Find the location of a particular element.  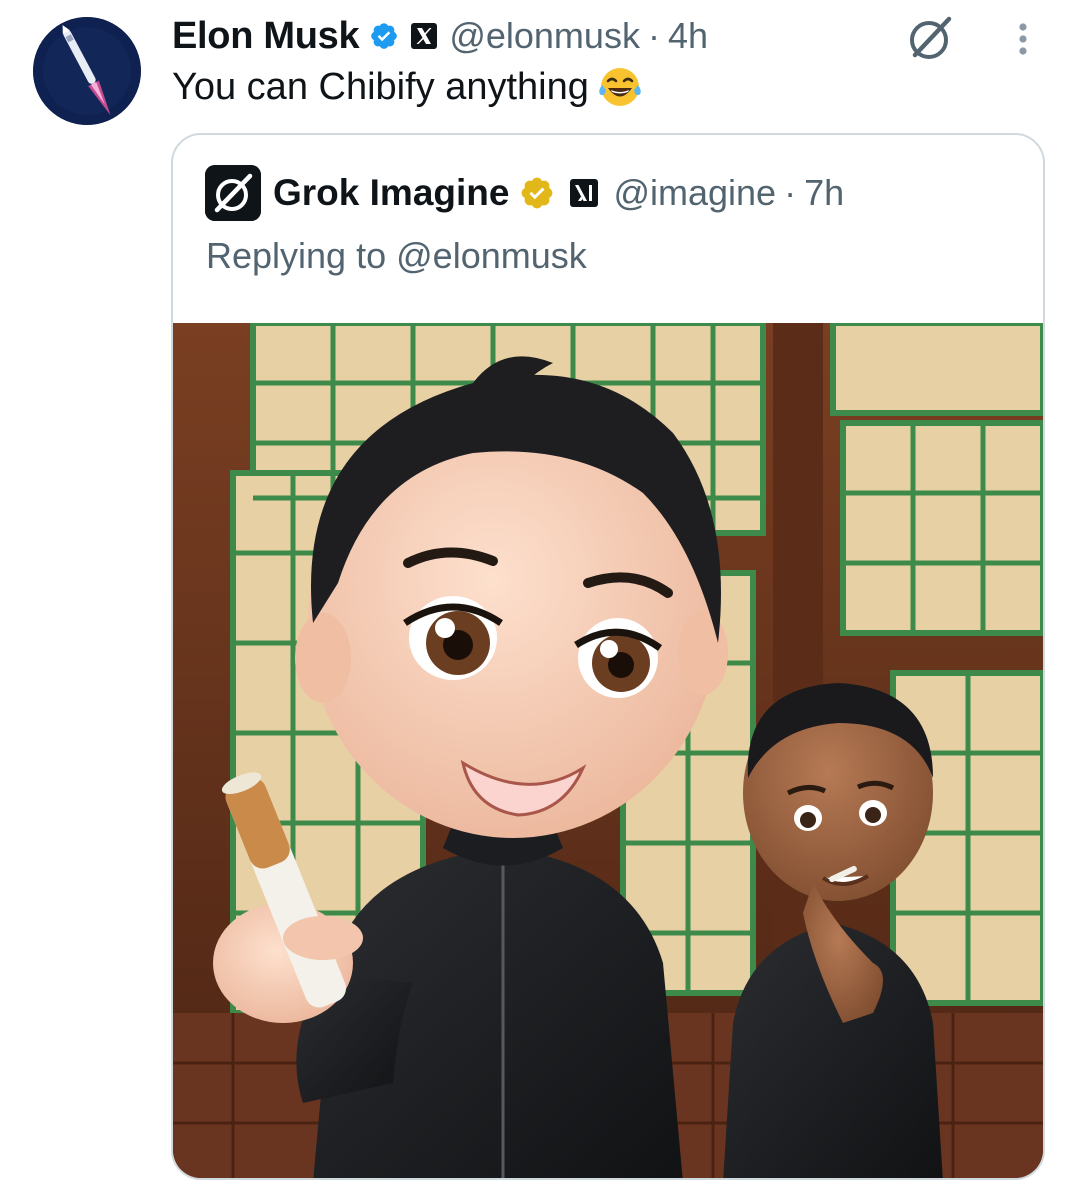

avatar-rocket-image is located at coordinates (87, 71).